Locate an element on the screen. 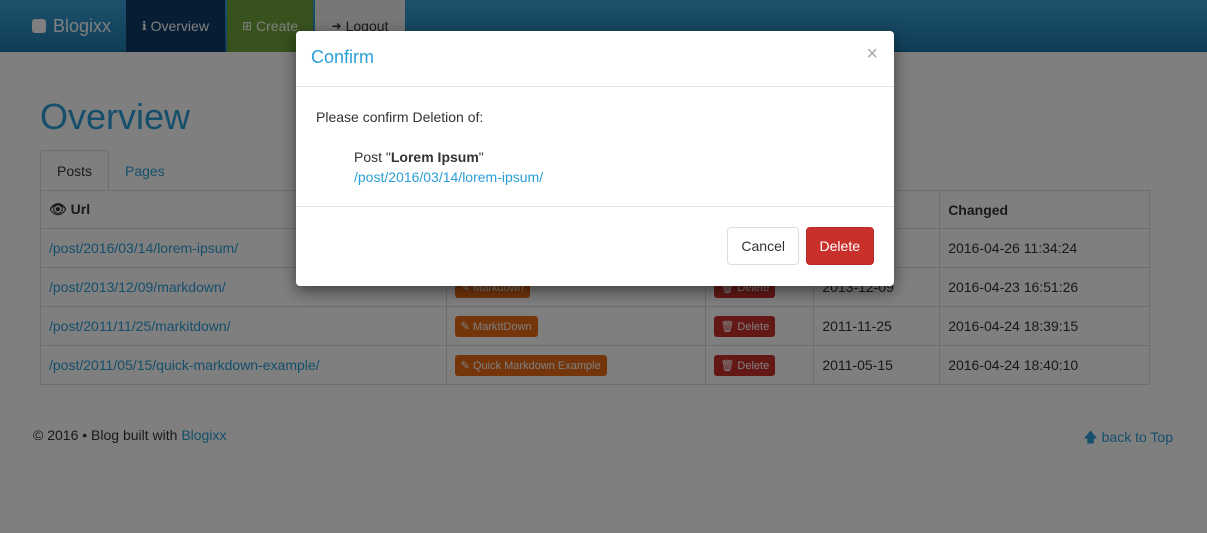  modal-title: Confirm is located at coordinates (343, 57).